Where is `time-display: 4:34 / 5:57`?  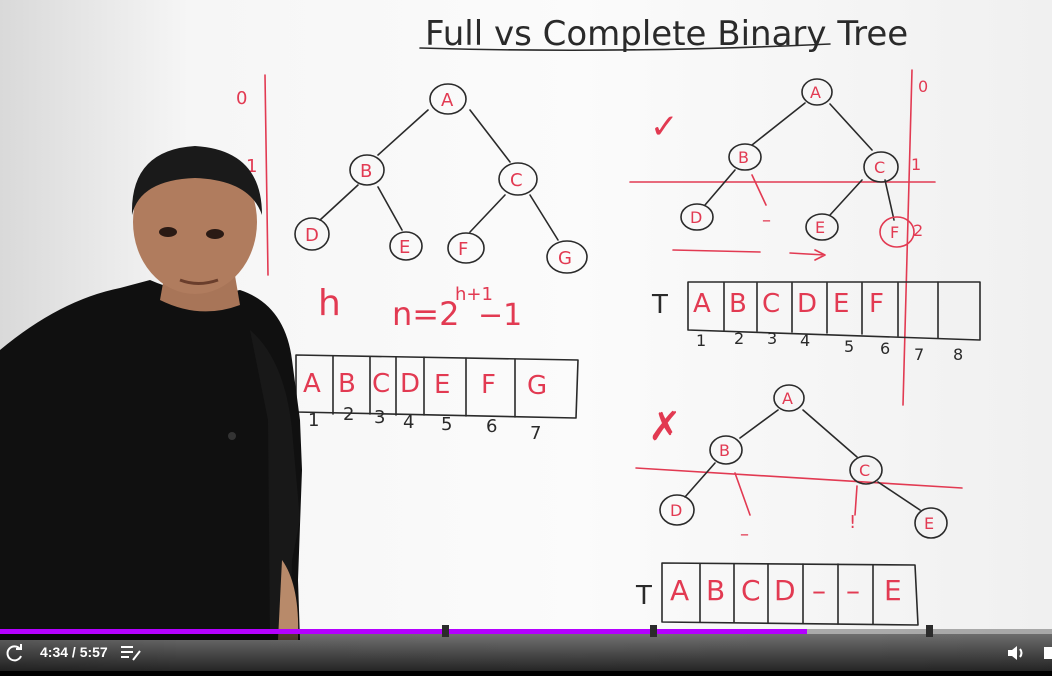 time-display: 4:34 / 5:57 is located at coordinates (74, 652).